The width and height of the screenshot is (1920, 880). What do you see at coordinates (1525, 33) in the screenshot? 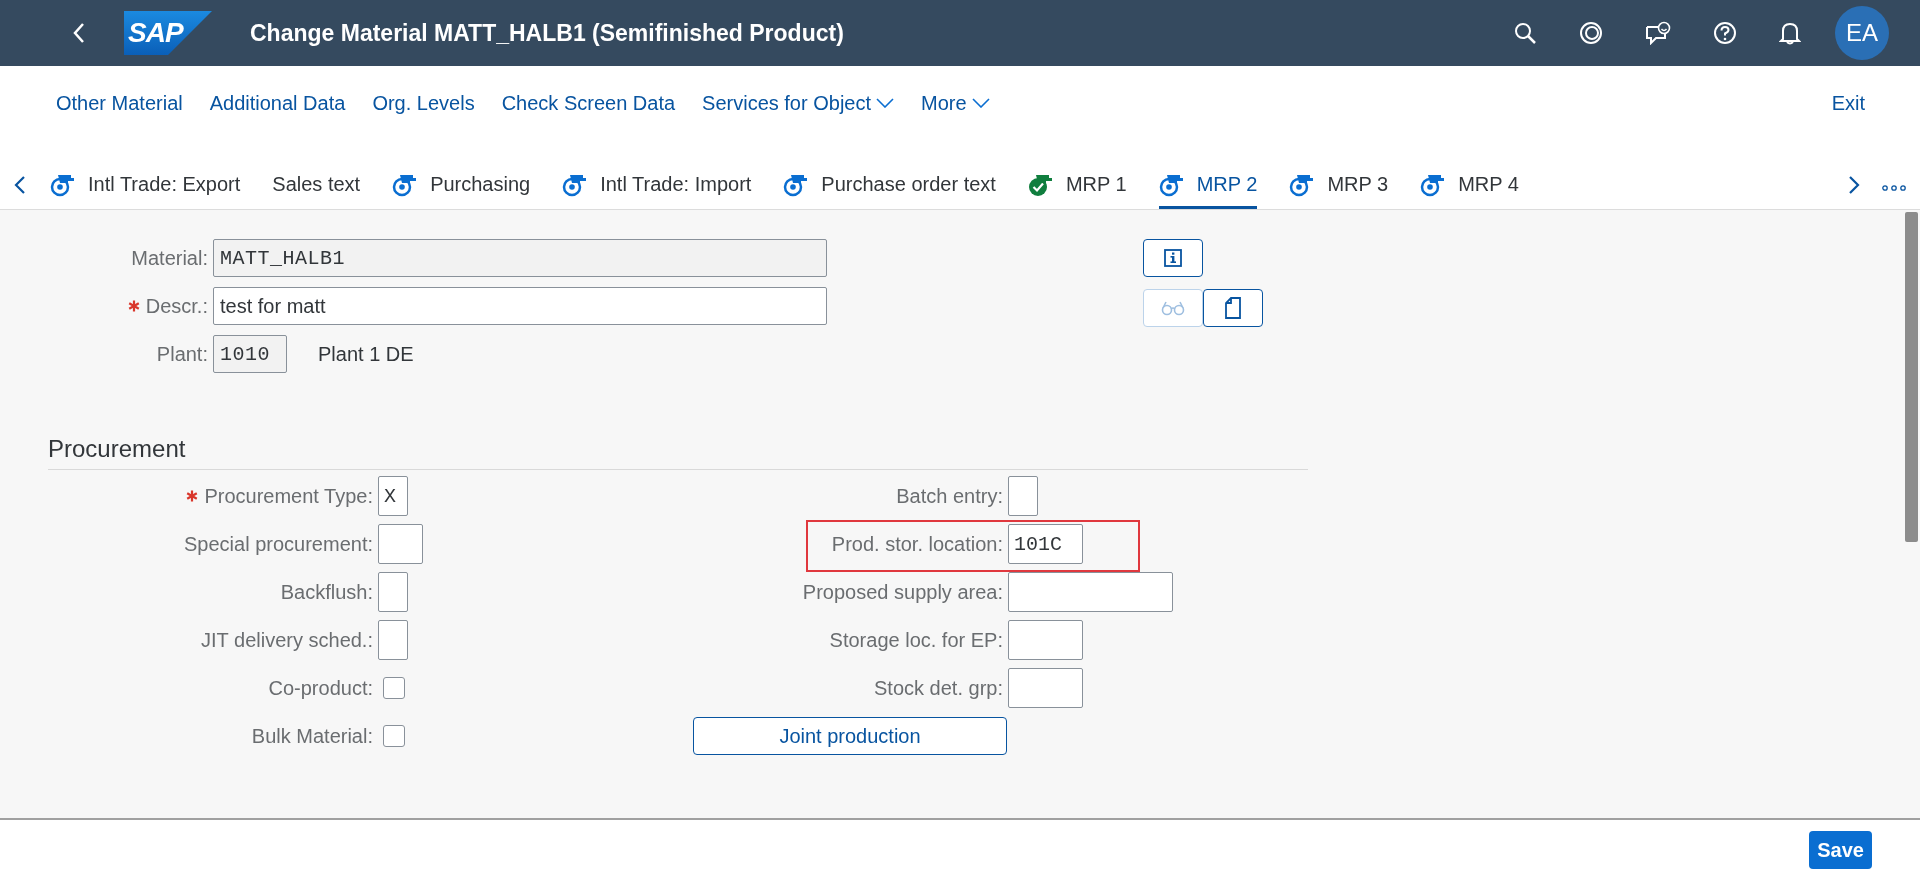
I see `search-icon` at bounding box center [1525, 33].